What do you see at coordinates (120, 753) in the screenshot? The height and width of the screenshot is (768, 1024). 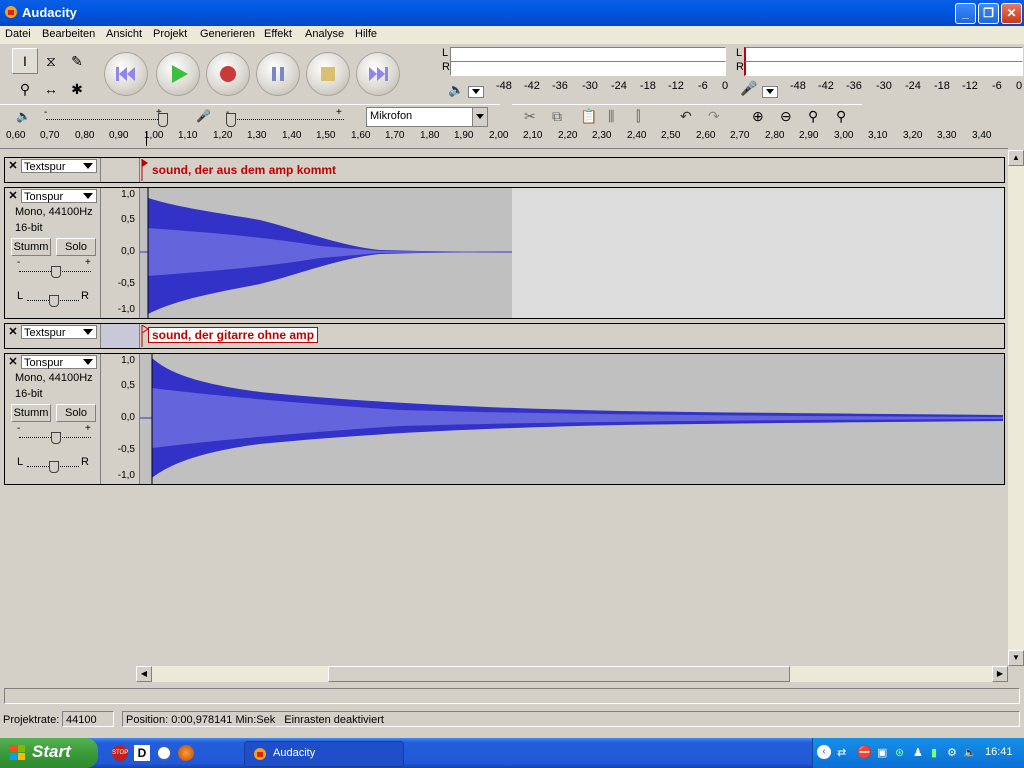 I see `stop-quicklaunch-icon: STOP` at bounding box center [120, 753].